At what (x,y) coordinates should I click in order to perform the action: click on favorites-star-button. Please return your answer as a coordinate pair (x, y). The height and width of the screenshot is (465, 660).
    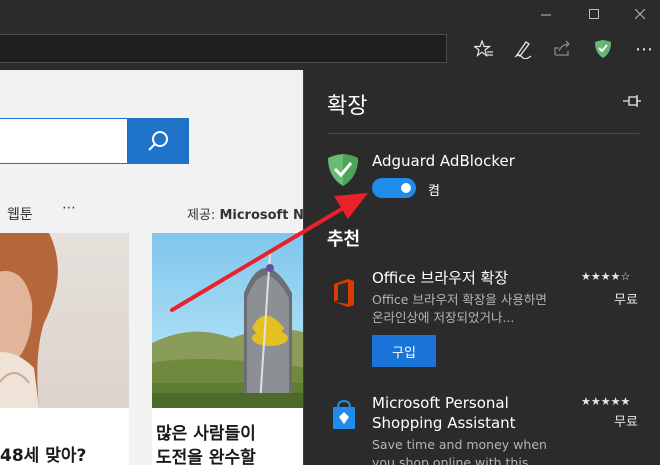
    Looking at the image, I should click on (484, 49).